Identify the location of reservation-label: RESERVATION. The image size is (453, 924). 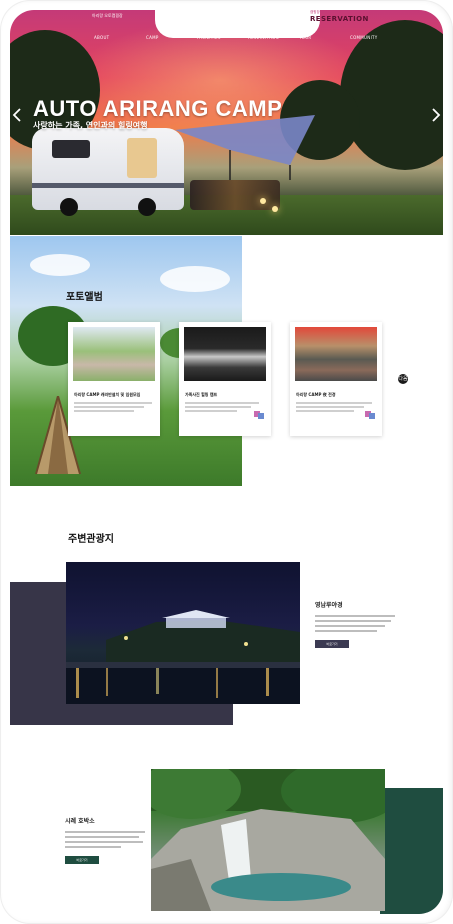
(339, 19).